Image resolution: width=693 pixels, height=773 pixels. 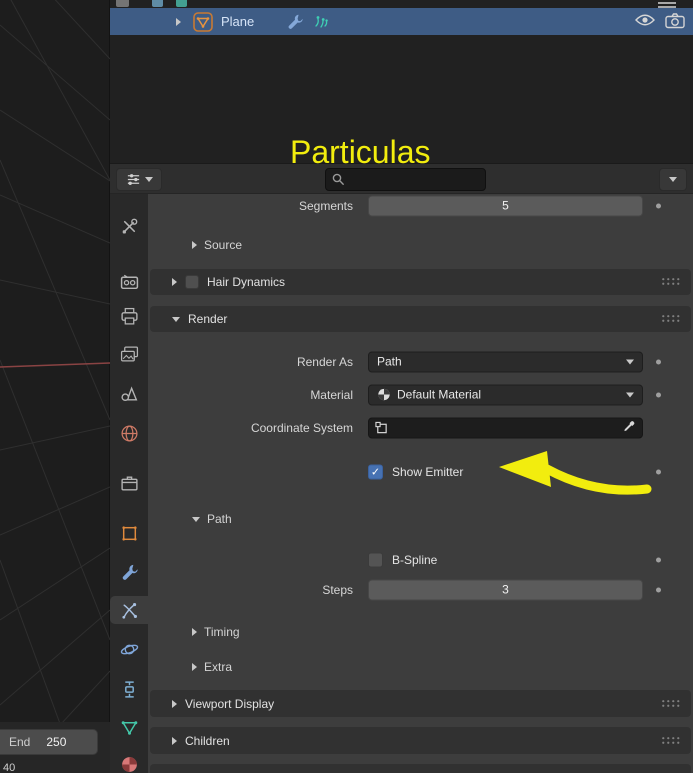 I want to click on show-emitter-label: Show Emitter, so click(x=428, y=472).